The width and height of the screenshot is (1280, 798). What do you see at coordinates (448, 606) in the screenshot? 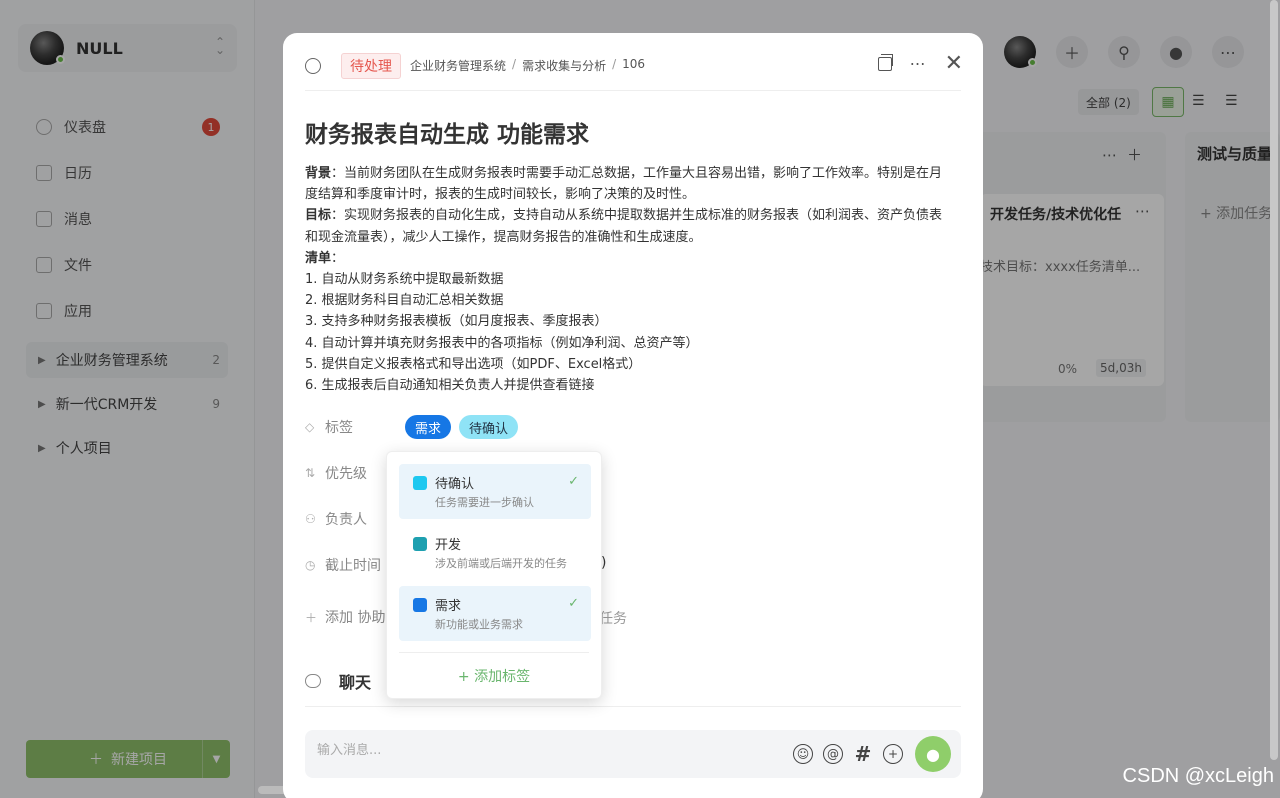
I see `tag-option-name: 需求` at bounding box center [448, 606].